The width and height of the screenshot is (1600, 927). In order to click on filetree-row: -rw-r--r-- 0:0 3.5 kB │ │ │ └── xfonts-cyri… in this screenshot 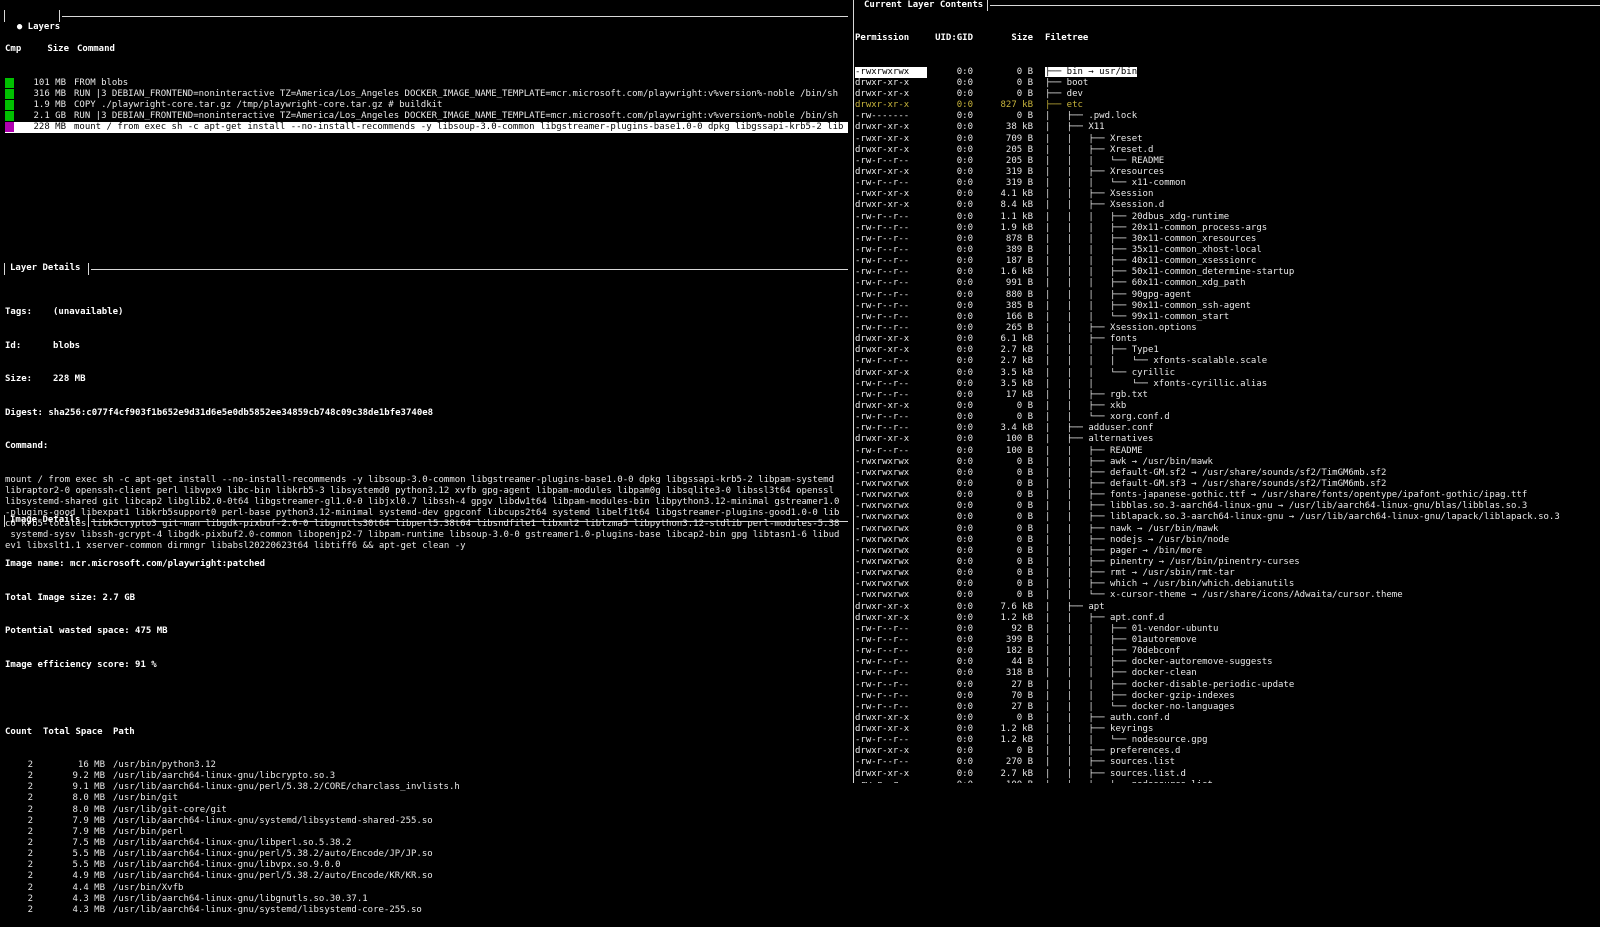, I will do `click(1227, 384)`.